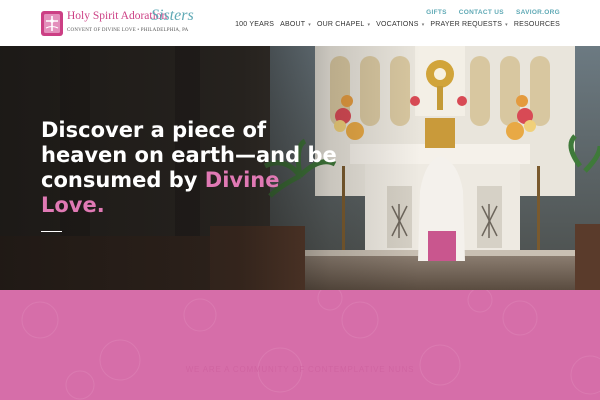 This screenshot has width=600, height=400. Describe the element at coordinates (293, 24) in the screenshot. I see `nav-item-label: ABOUT` at that location.